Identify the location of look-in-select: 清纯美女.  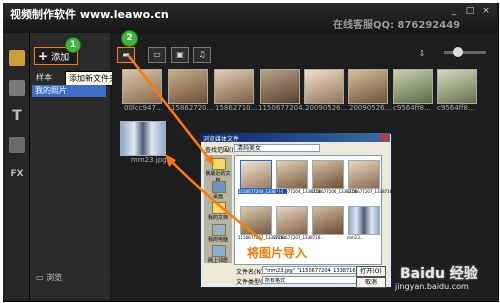
(277, 148).